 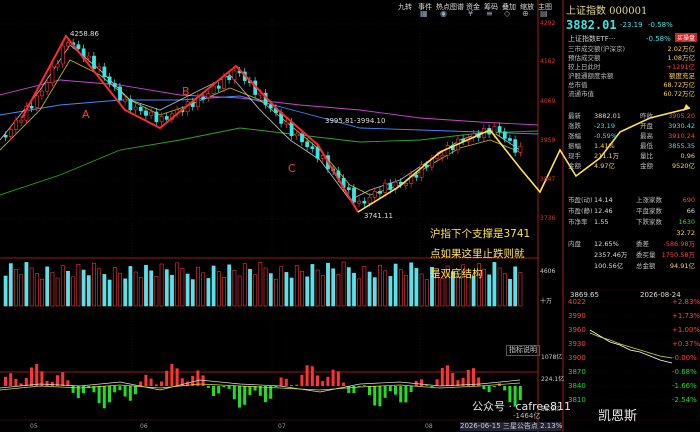 What do you see at coordinates (591, 39) in the screenshot?
I see `etf-label: 上证指数ETF···` at bounding box center [591, 39].